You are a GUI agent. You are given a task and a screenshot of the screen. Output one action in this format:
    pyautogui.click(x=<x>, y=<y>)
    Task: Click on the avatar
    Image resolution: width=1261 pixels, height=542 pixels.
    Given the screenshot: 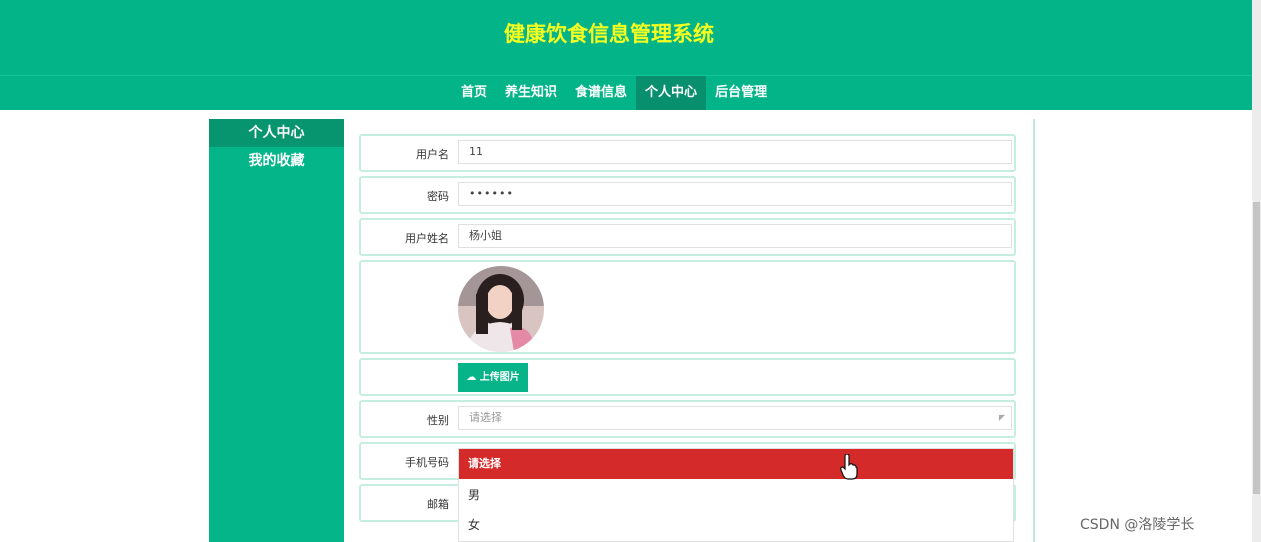 What is the action you would take?
    pyautogui.click(x=501, y=309)
    